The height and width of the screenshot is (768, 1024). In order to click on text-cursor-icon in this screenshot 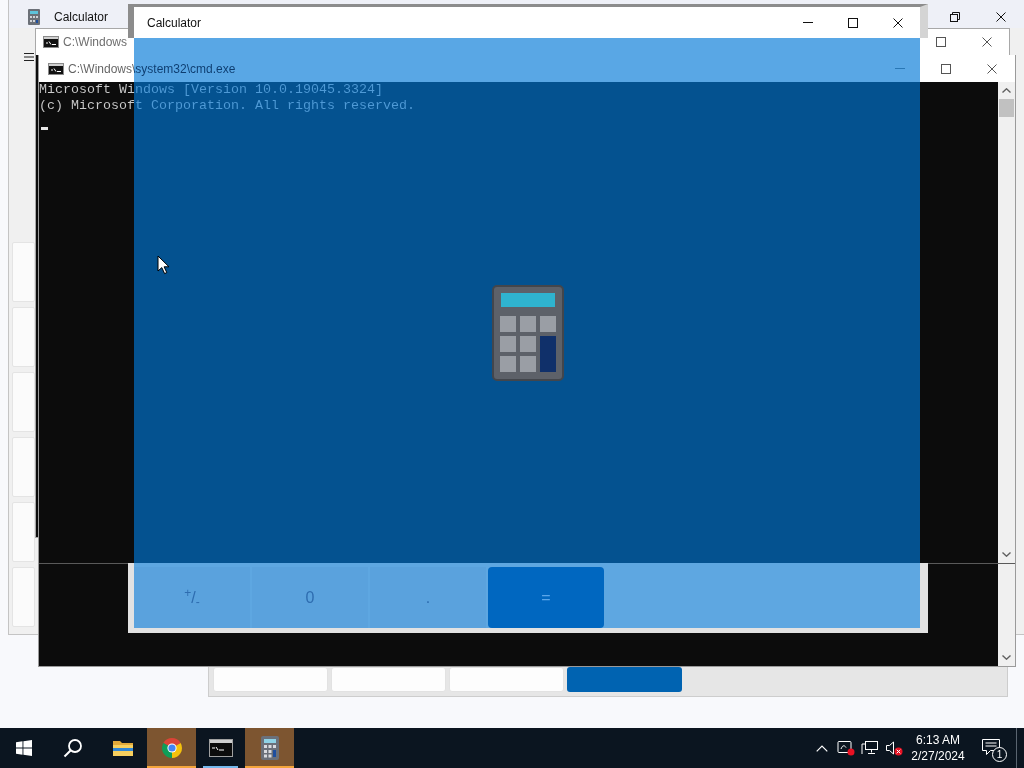, I will do `click(44, 128)`.